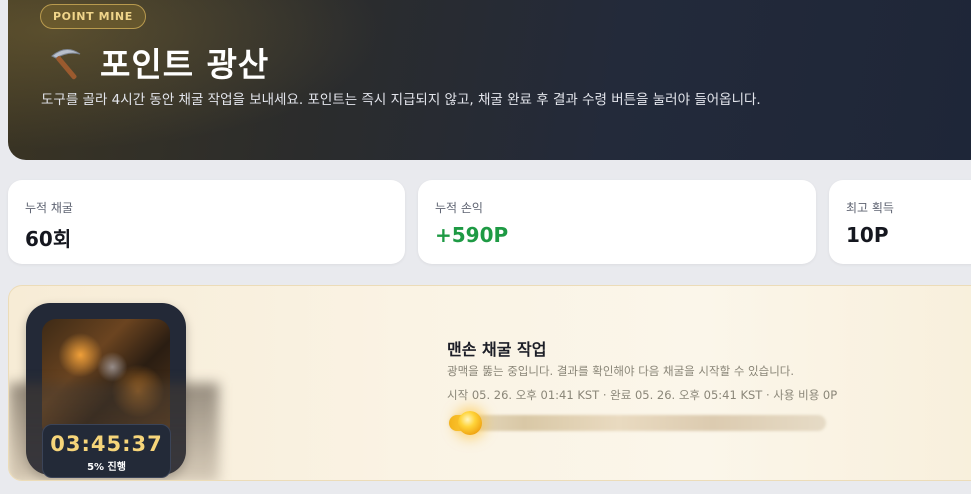 The image size is (971, 494). What do you see at coordinates (621, 371) in the screenshot?
I see `job-subtitle: 광맥을 뚫는 중입니다. 결과를 확인해야 다음 채굴을 시작할 수 있습니다.` at bounding box center [621, 371].